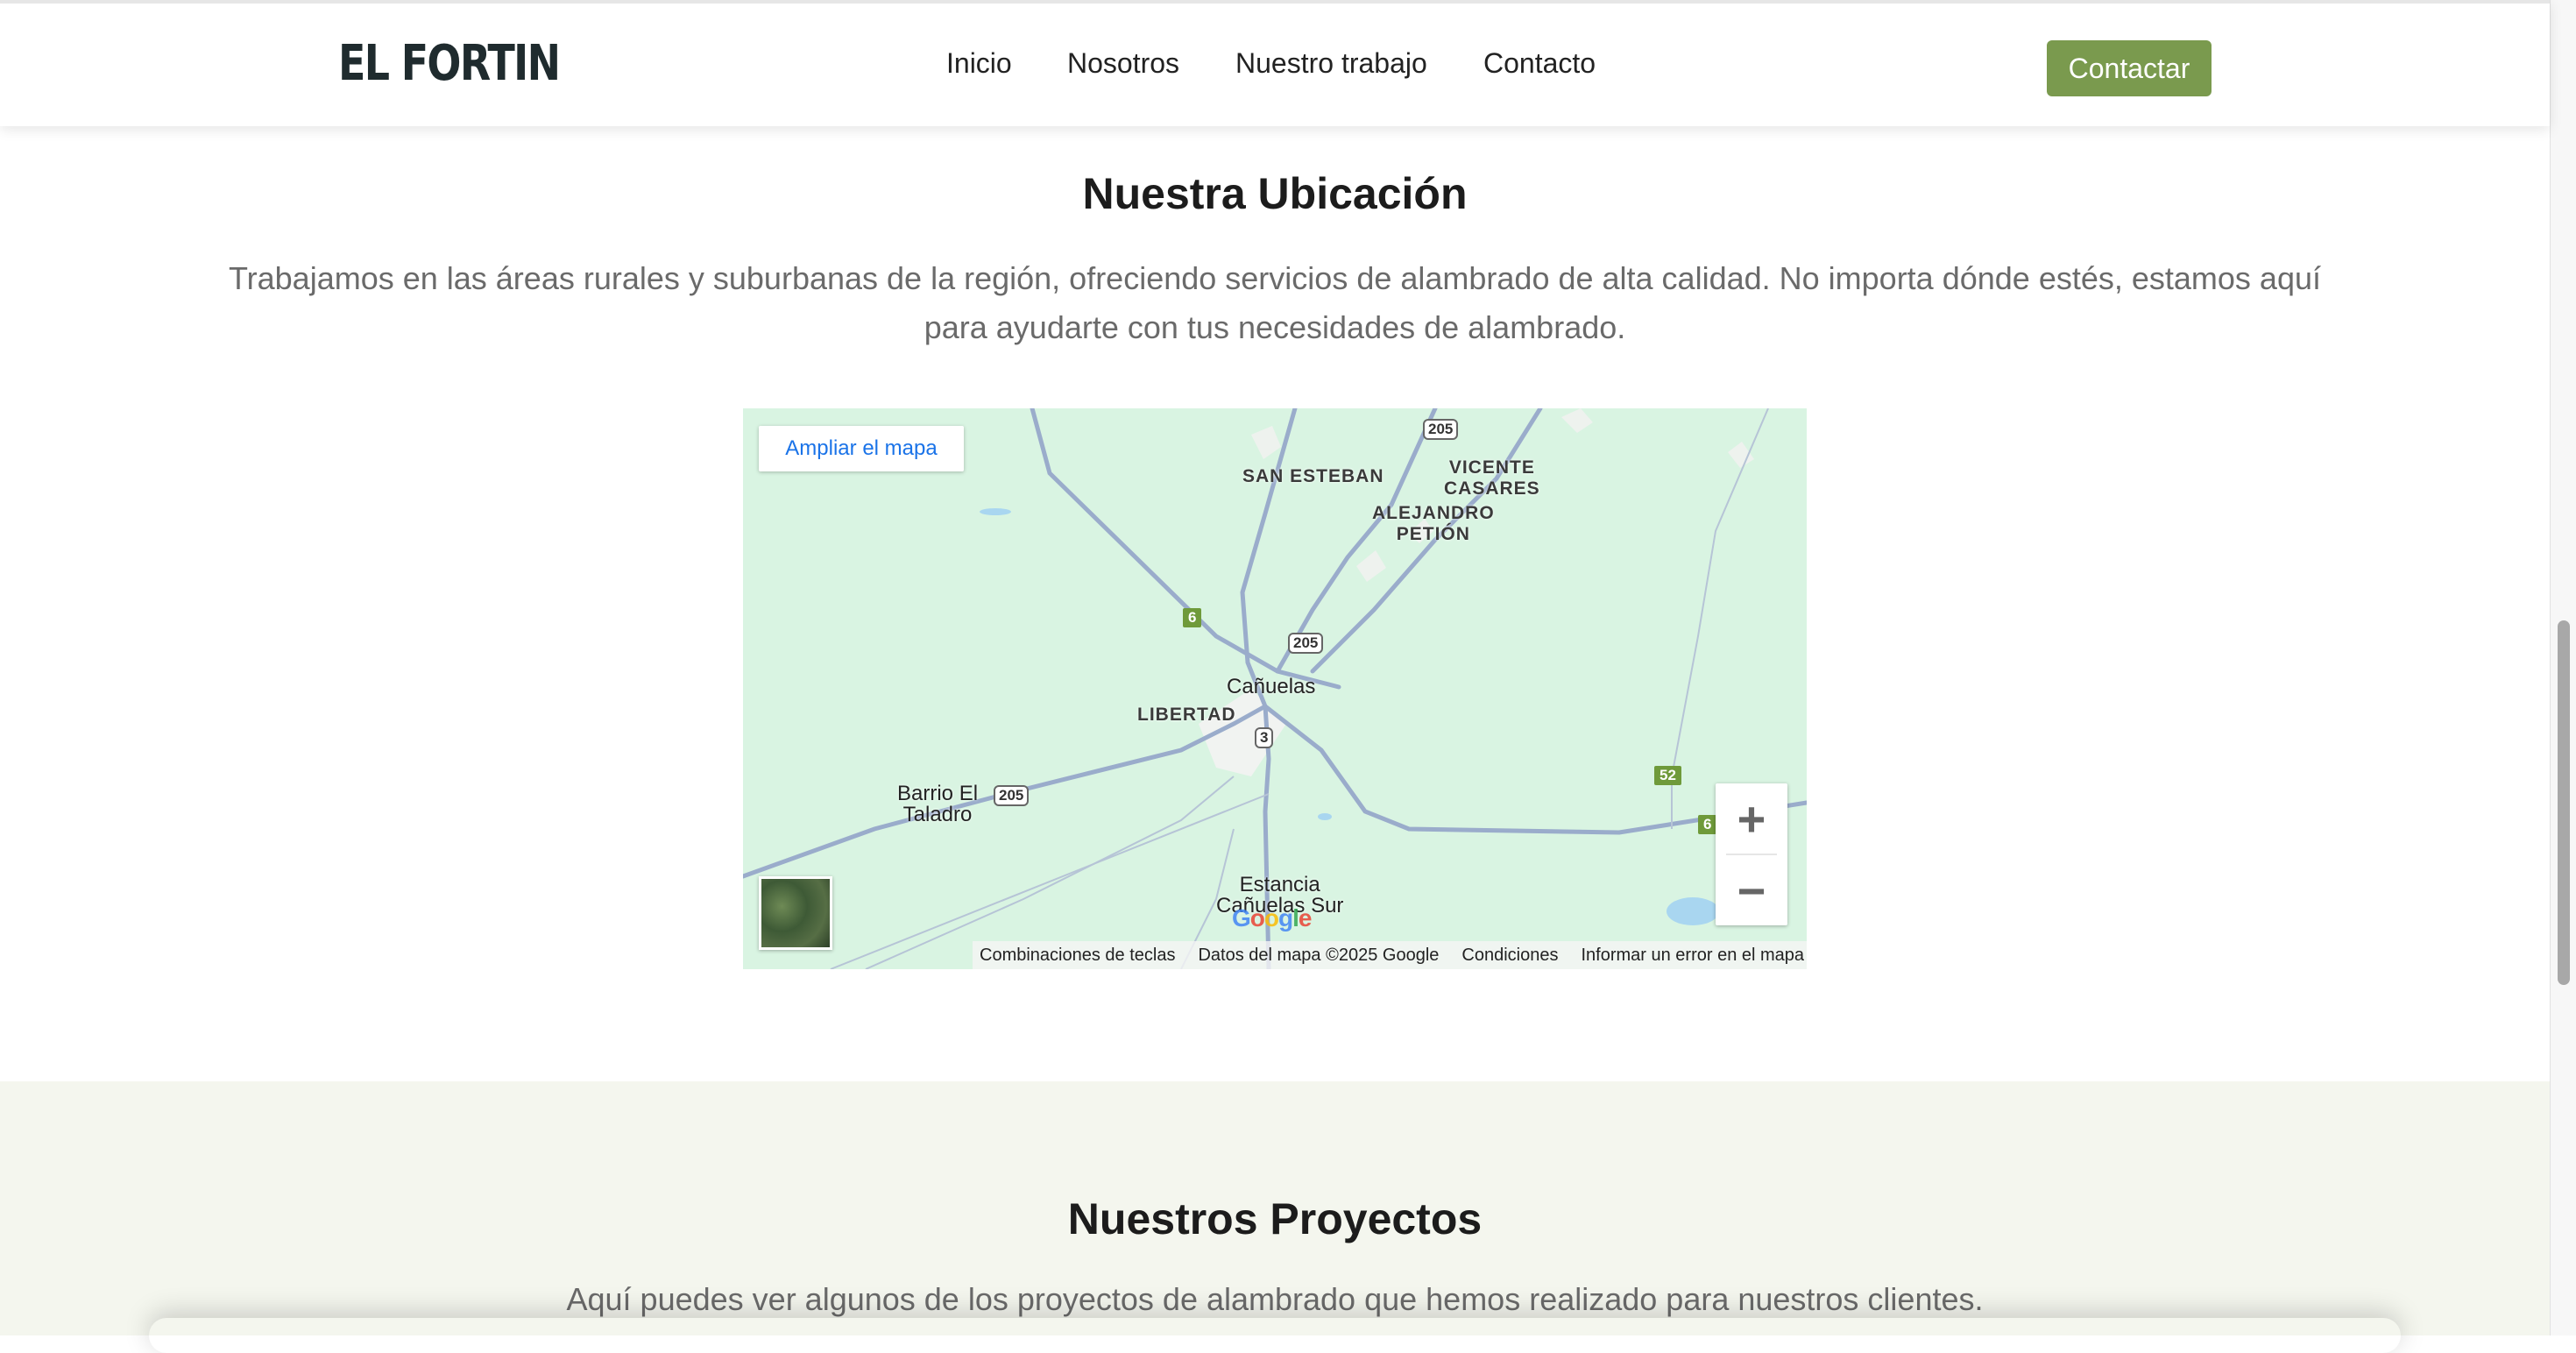 The width and height of the screenshot is (2576, 1353). What do you see at coordinates (1275, 1218) in the screenshot?
I see `projects-title: Nuestros Proyectos` at bounding box center [1275, 1218].